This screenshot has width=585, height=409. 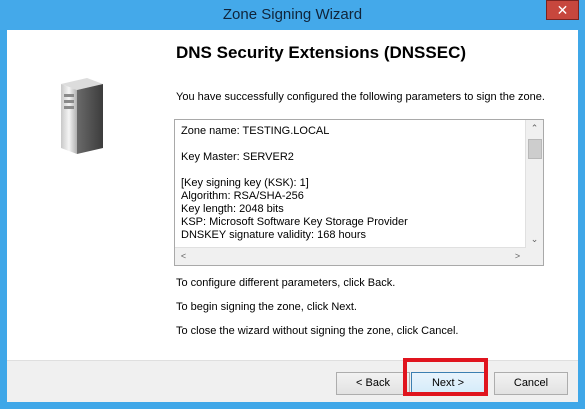 I want to click on window-title: Zone Signing Wizard, so click(x=292, y=14).